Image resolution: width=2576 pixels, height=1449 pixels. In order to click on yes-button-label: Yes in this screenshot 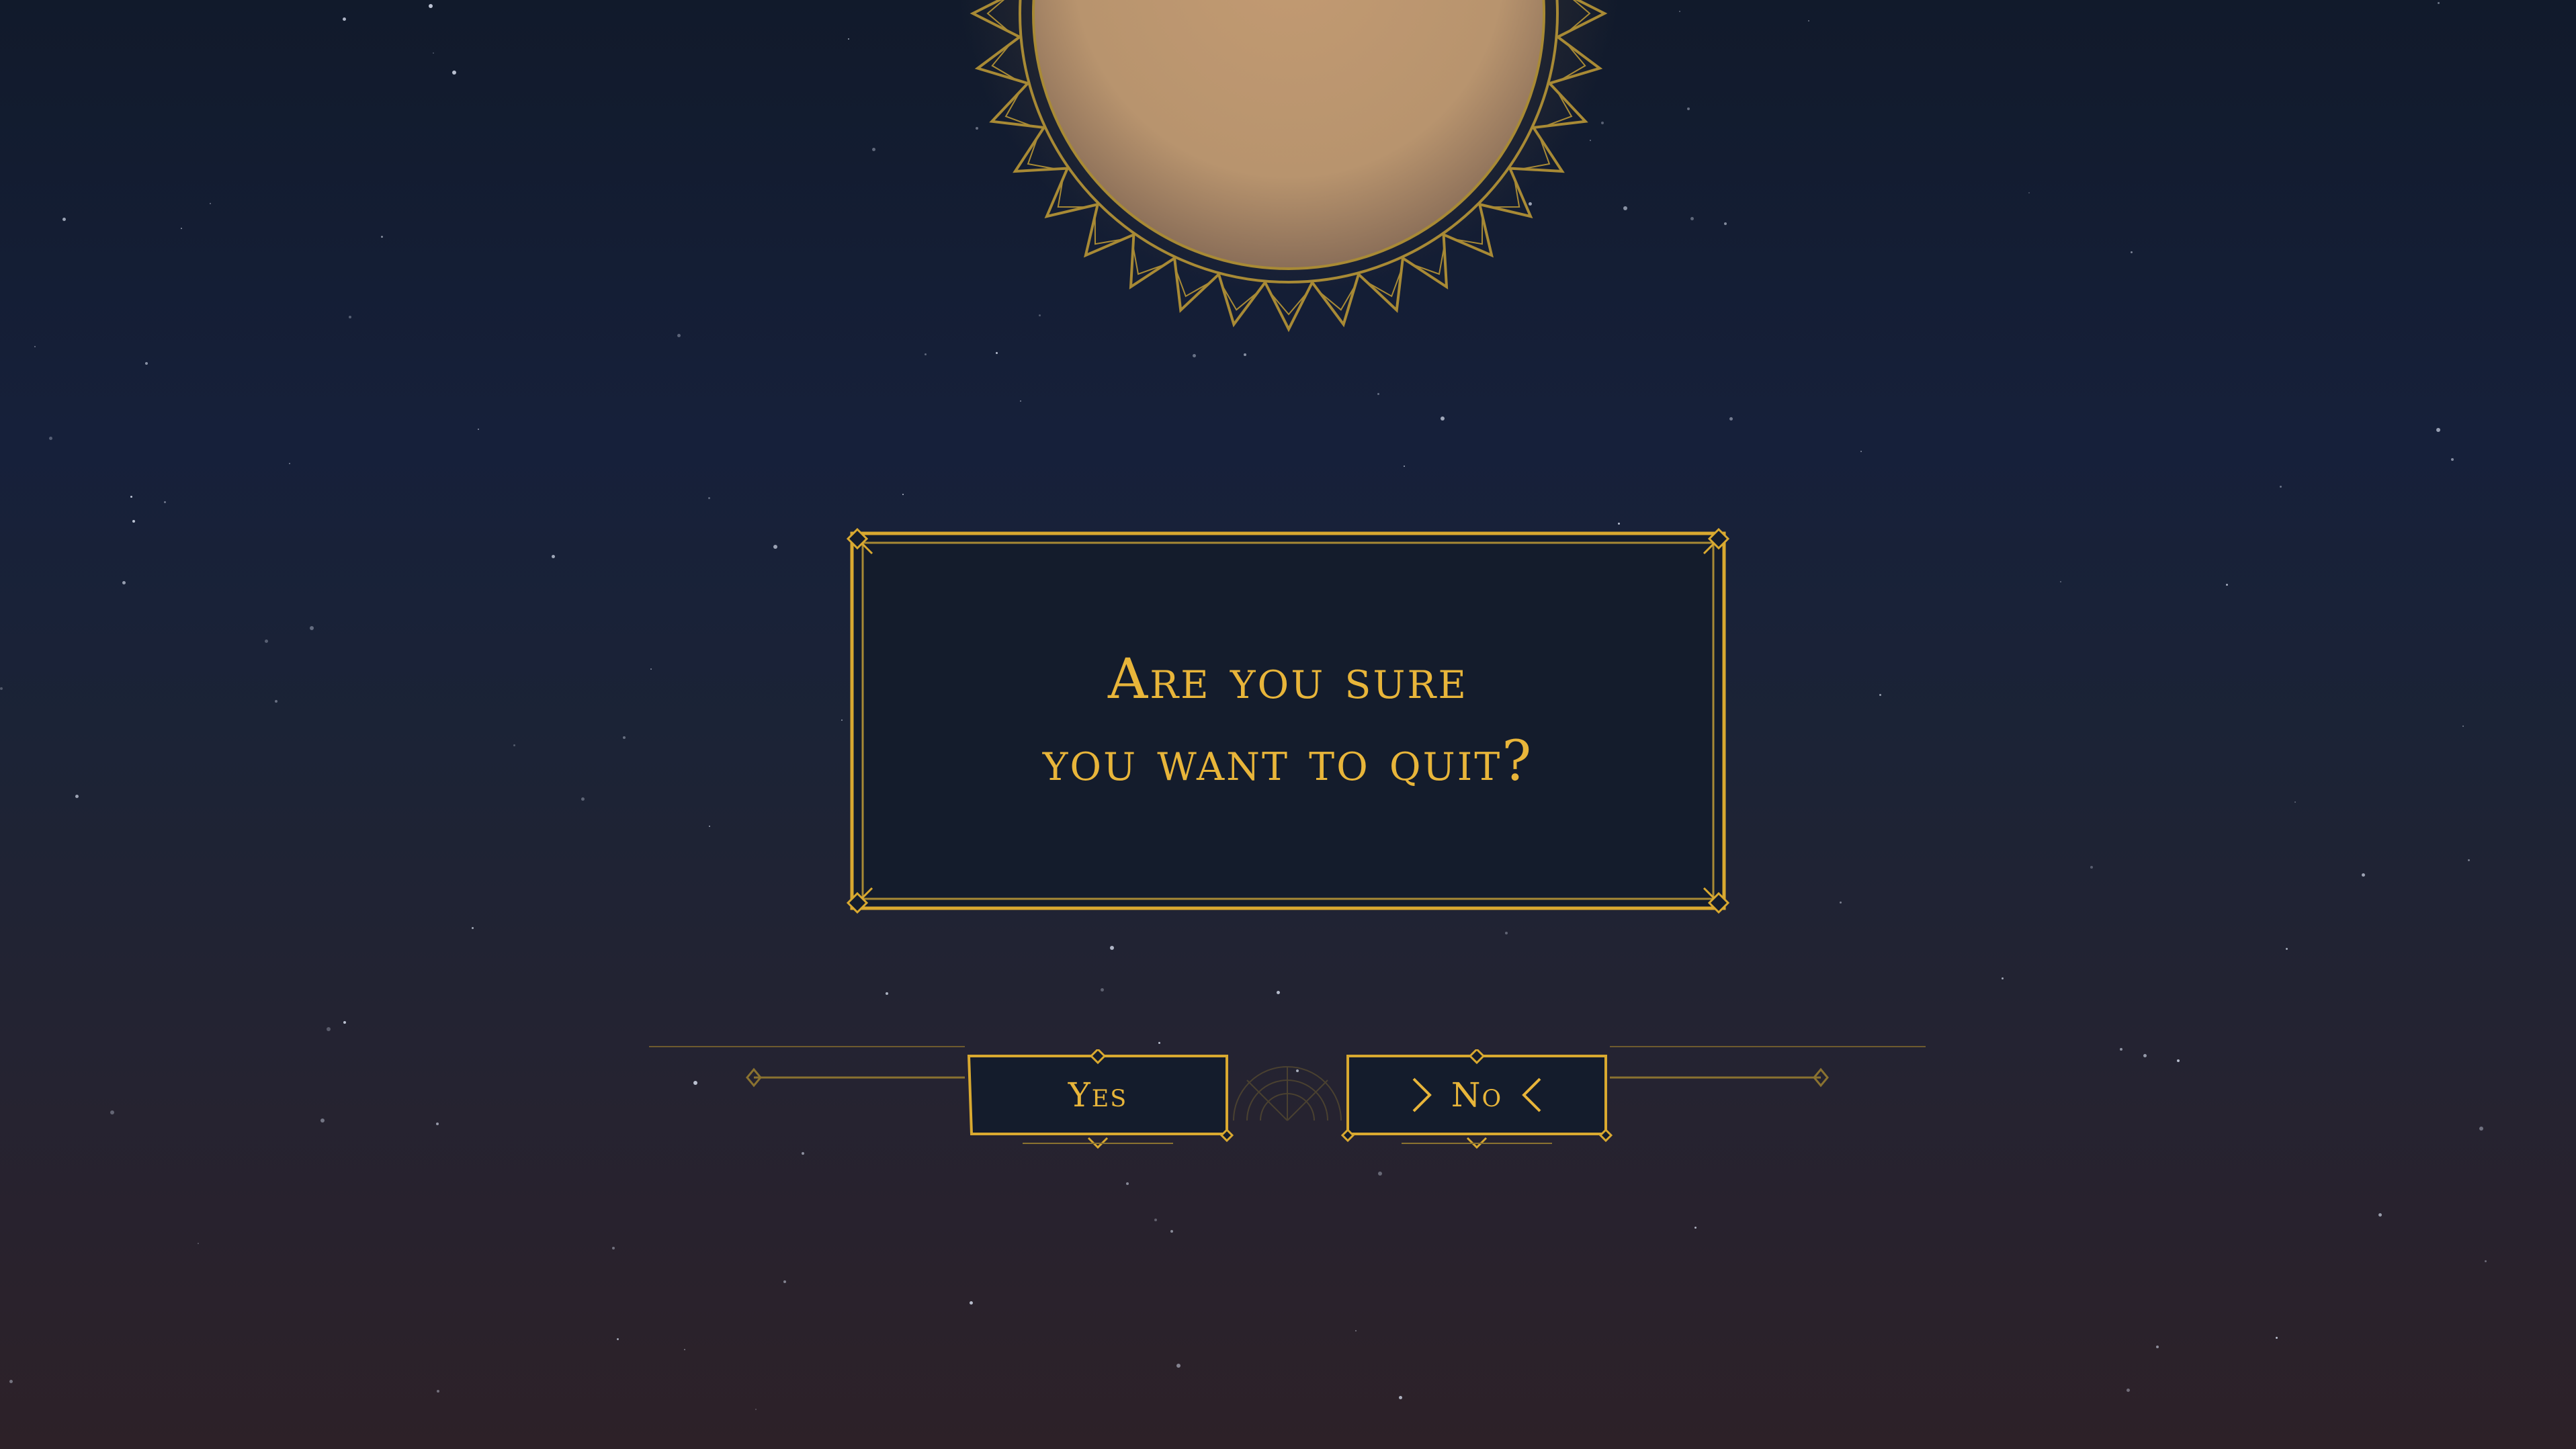, I will do `click(1098, 1094)`.